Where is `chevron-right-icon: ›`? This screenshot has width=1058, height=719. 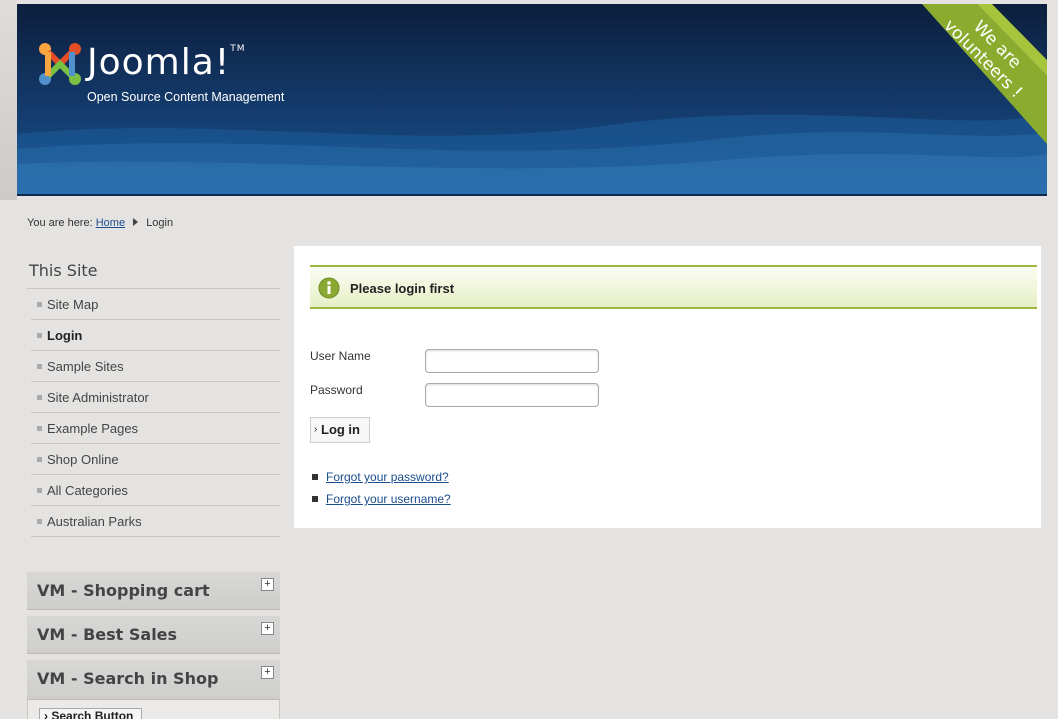
chevron-right-icon: › is located at coordinates (316, 429).